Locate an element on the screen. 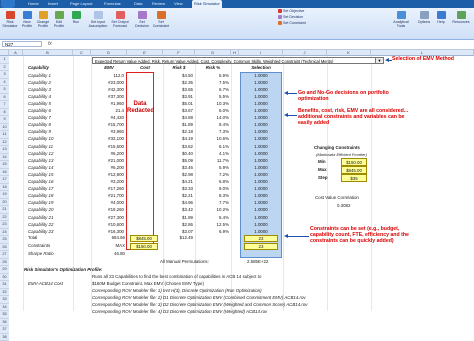 Image resolution: width=474 pixels, height=341 pixels. row-header: 4 is located at coordinates (4, 83).